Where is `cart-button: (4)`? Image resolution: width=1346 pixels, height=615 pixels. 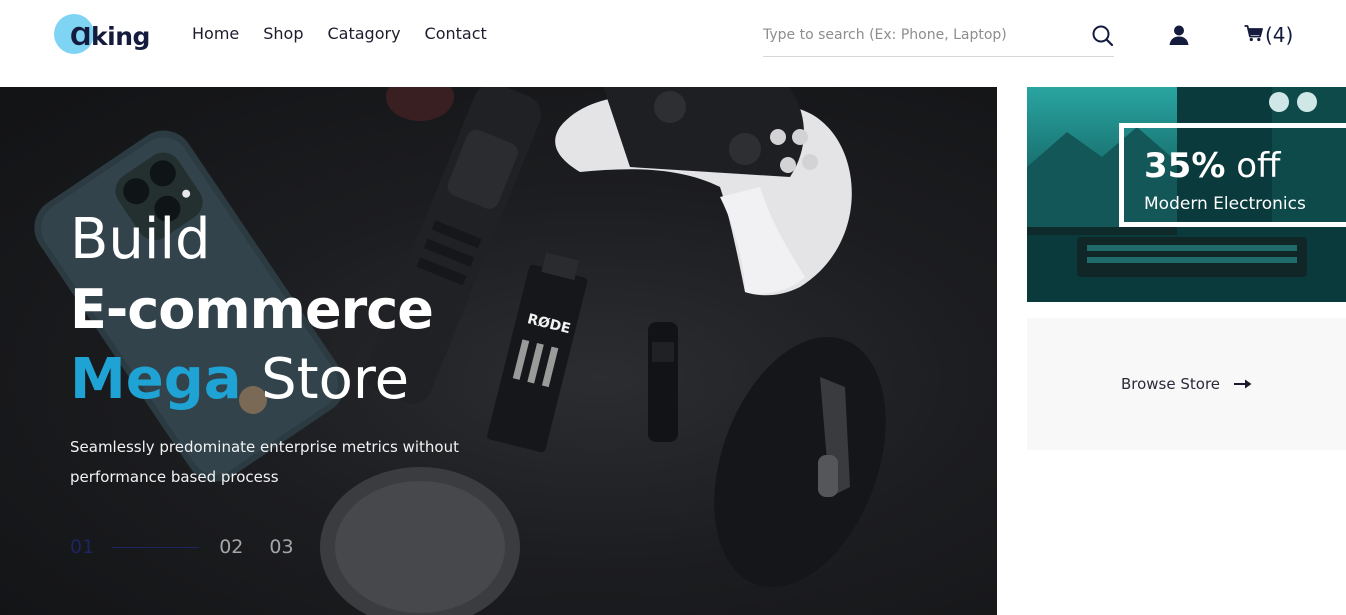
cart-button: (4) is located at coordinates (1268, 35).